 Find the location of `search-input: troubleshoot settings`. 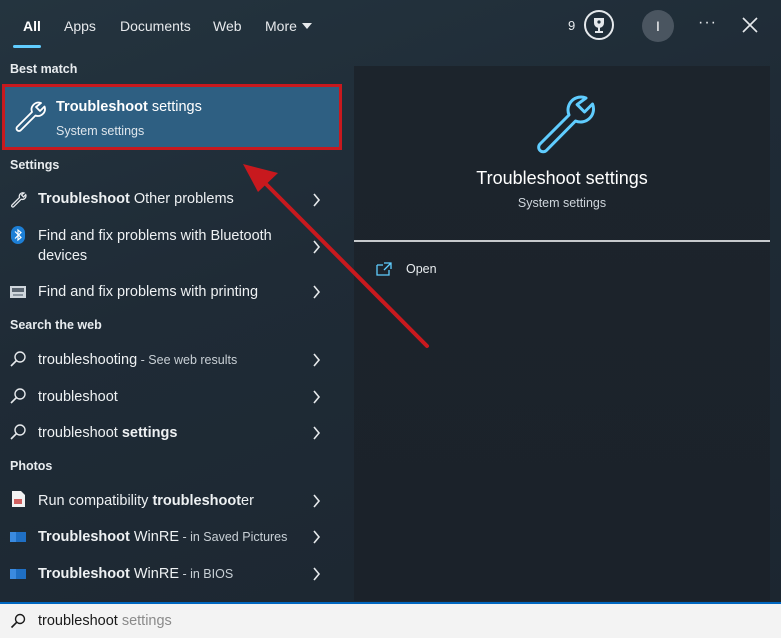

search-input: troubleshoot settings is located at coordinates (105, 621).